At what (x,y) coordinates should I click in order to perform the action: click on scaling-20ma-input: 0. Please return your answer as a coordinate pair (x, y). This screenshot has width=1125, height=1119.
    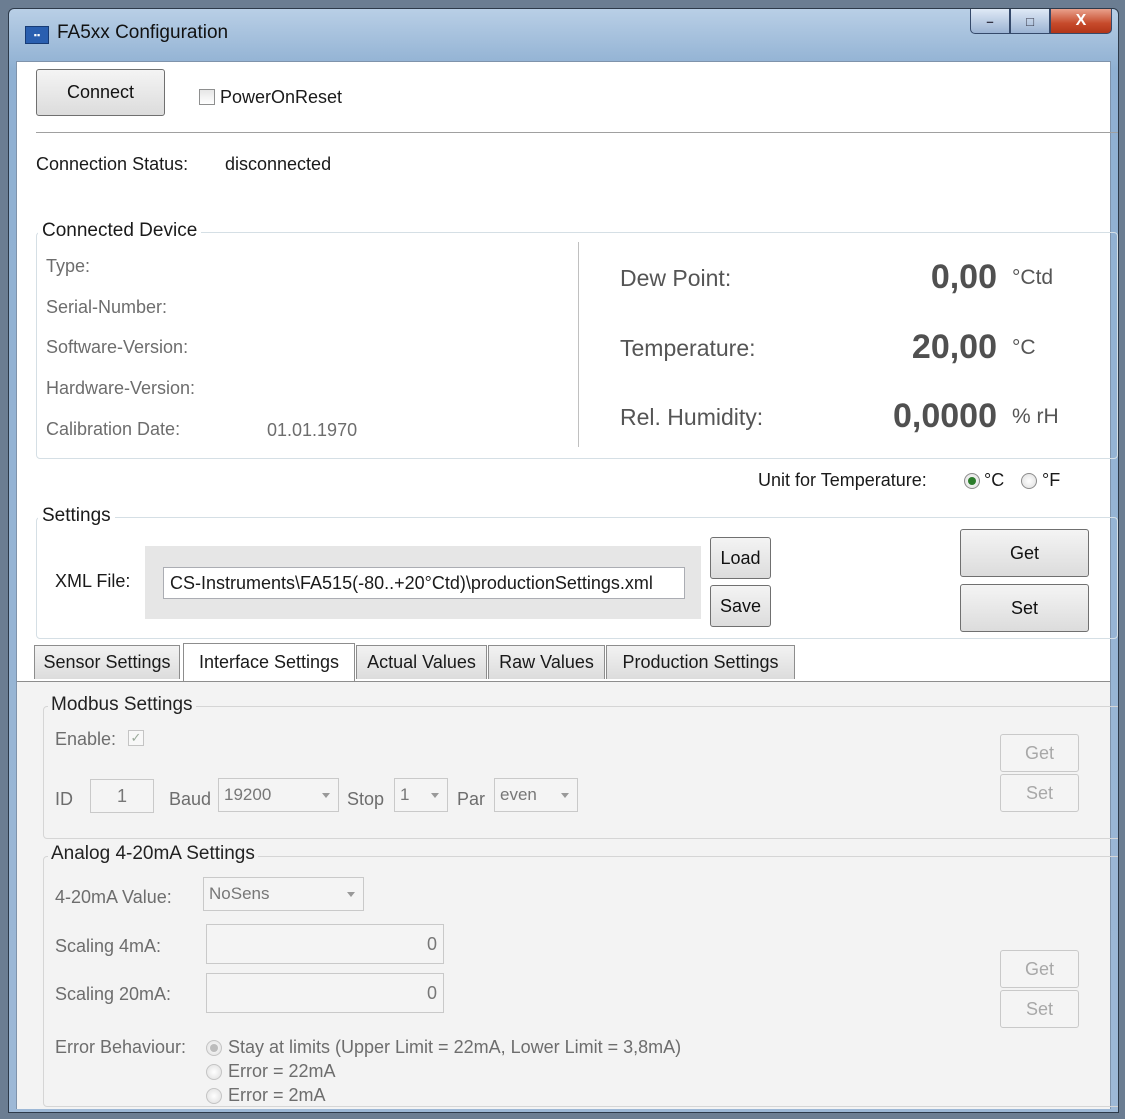
    Looking at the image, I should click on (325, 993).